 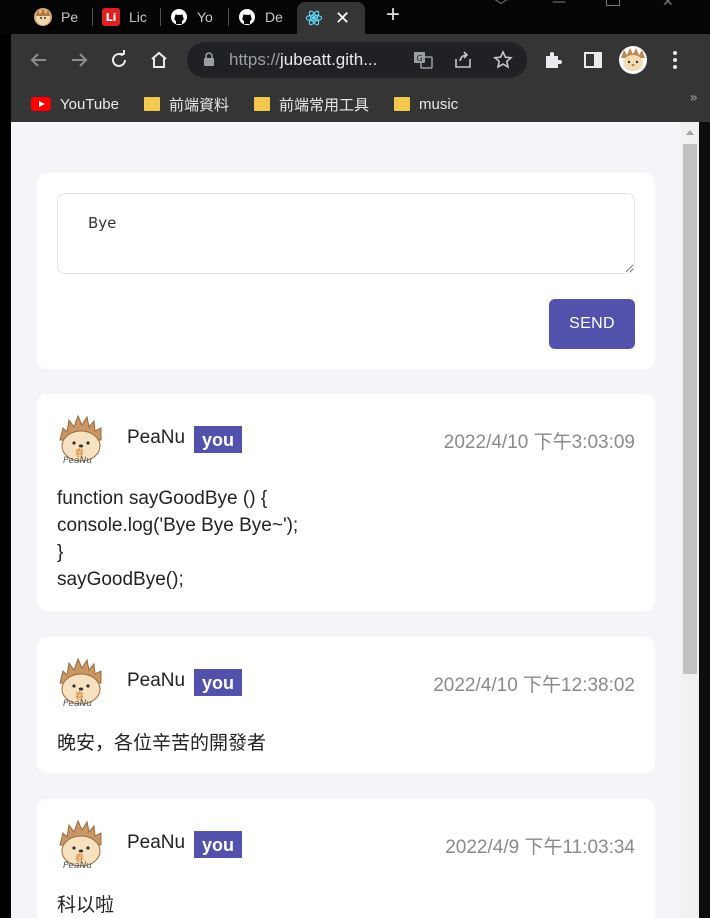 I want to click on message-timestamp: 2022/4/10 下午3:03:09, so click(x=539, y=442).